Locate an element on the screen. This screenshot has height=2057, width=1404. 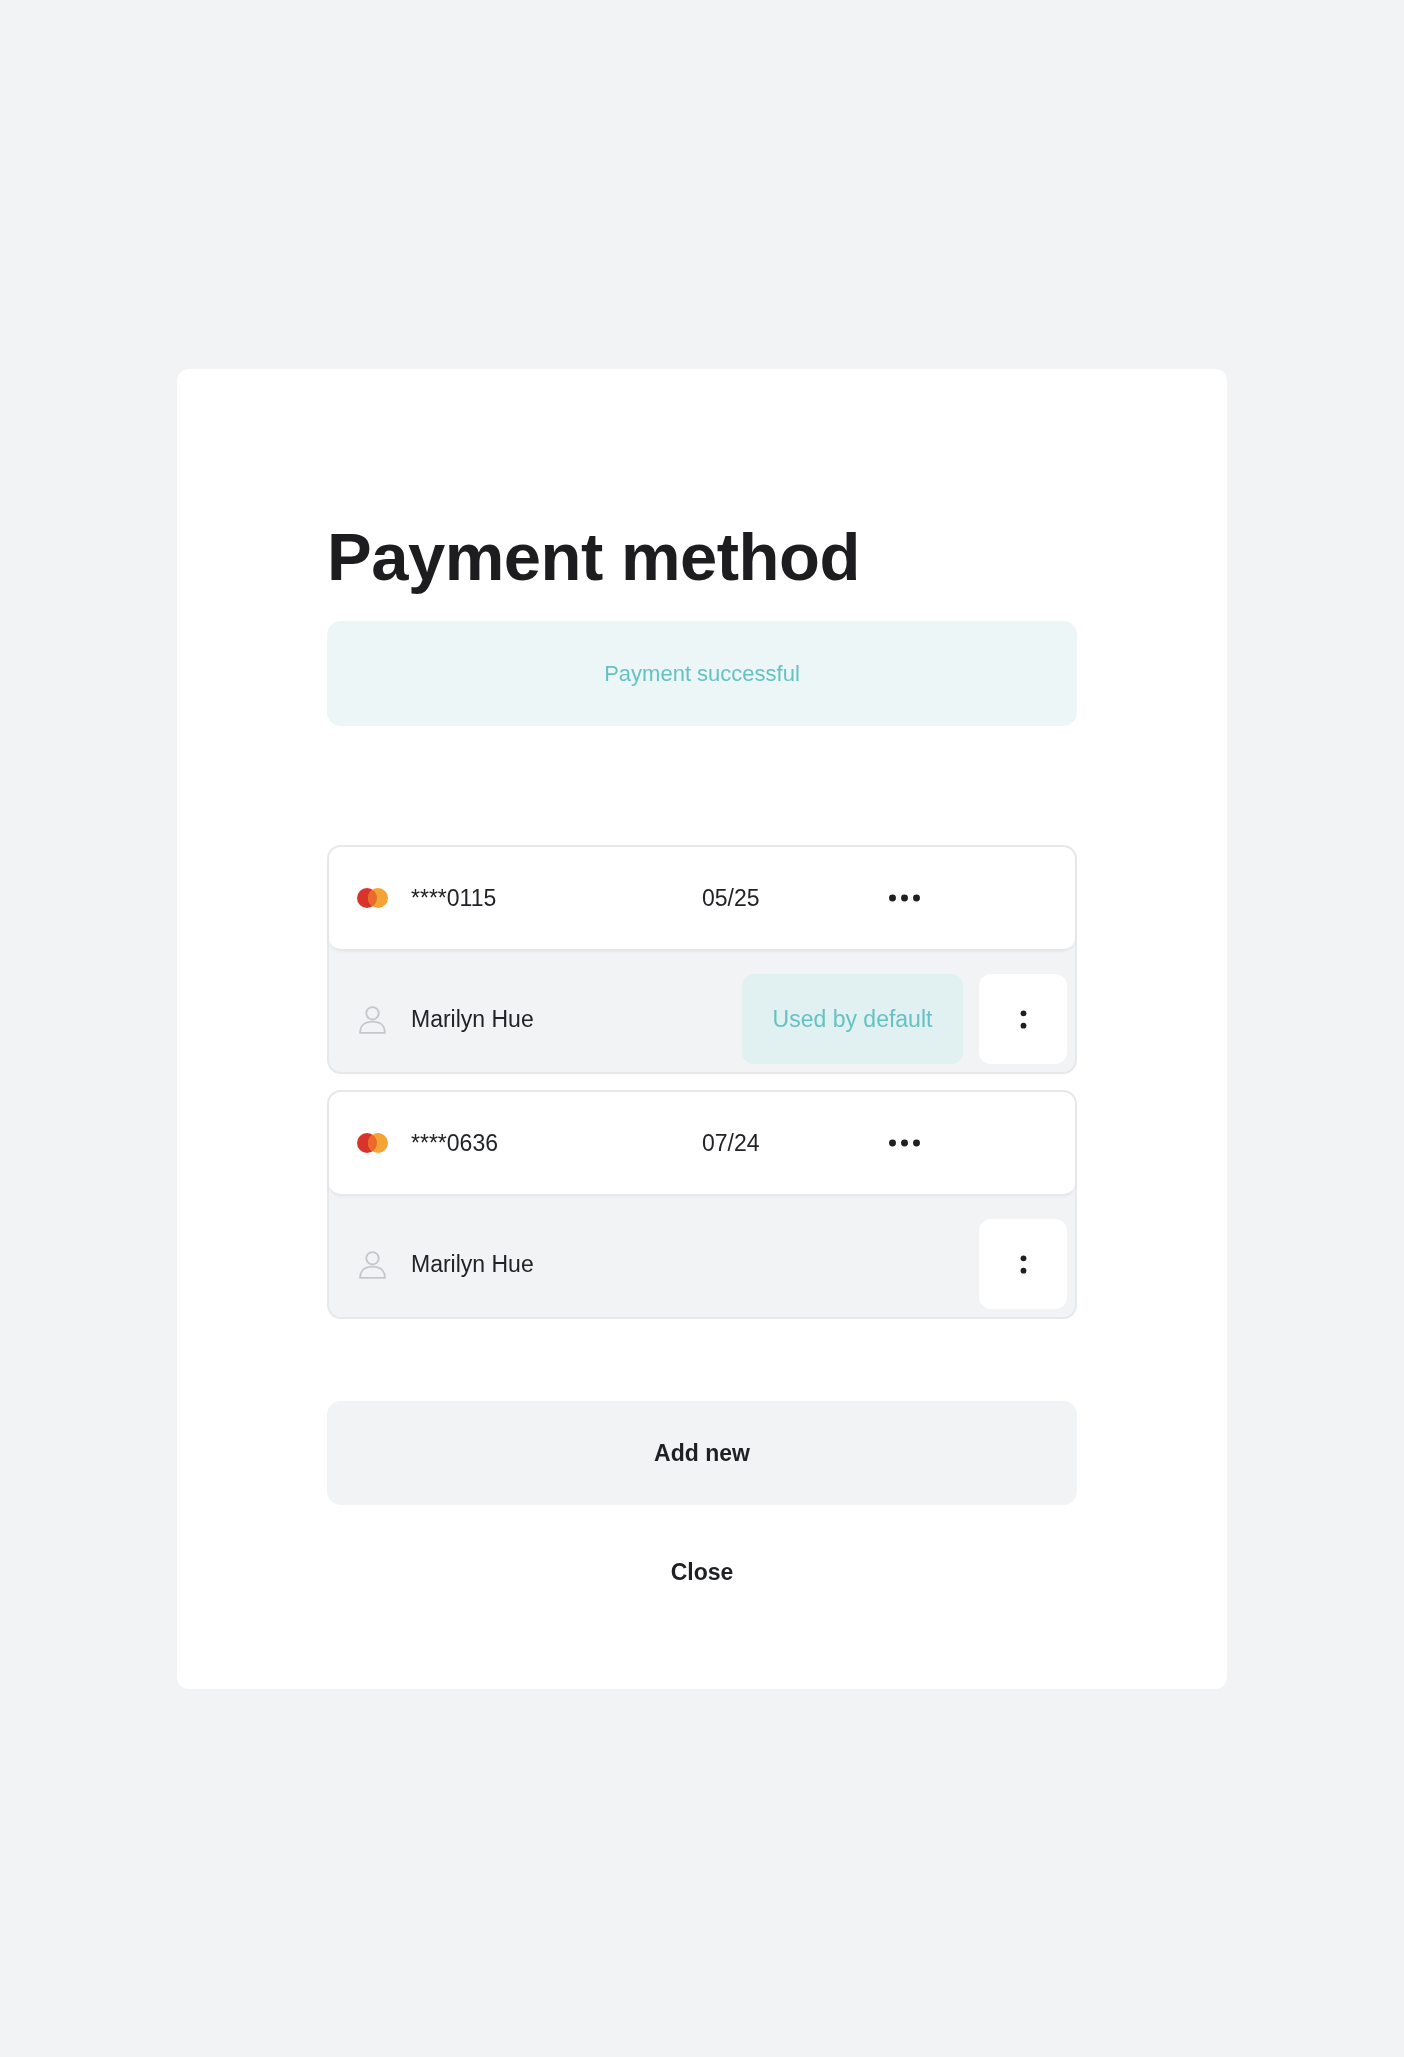
card-number: ****0115 is located at coordinates (454, 898).